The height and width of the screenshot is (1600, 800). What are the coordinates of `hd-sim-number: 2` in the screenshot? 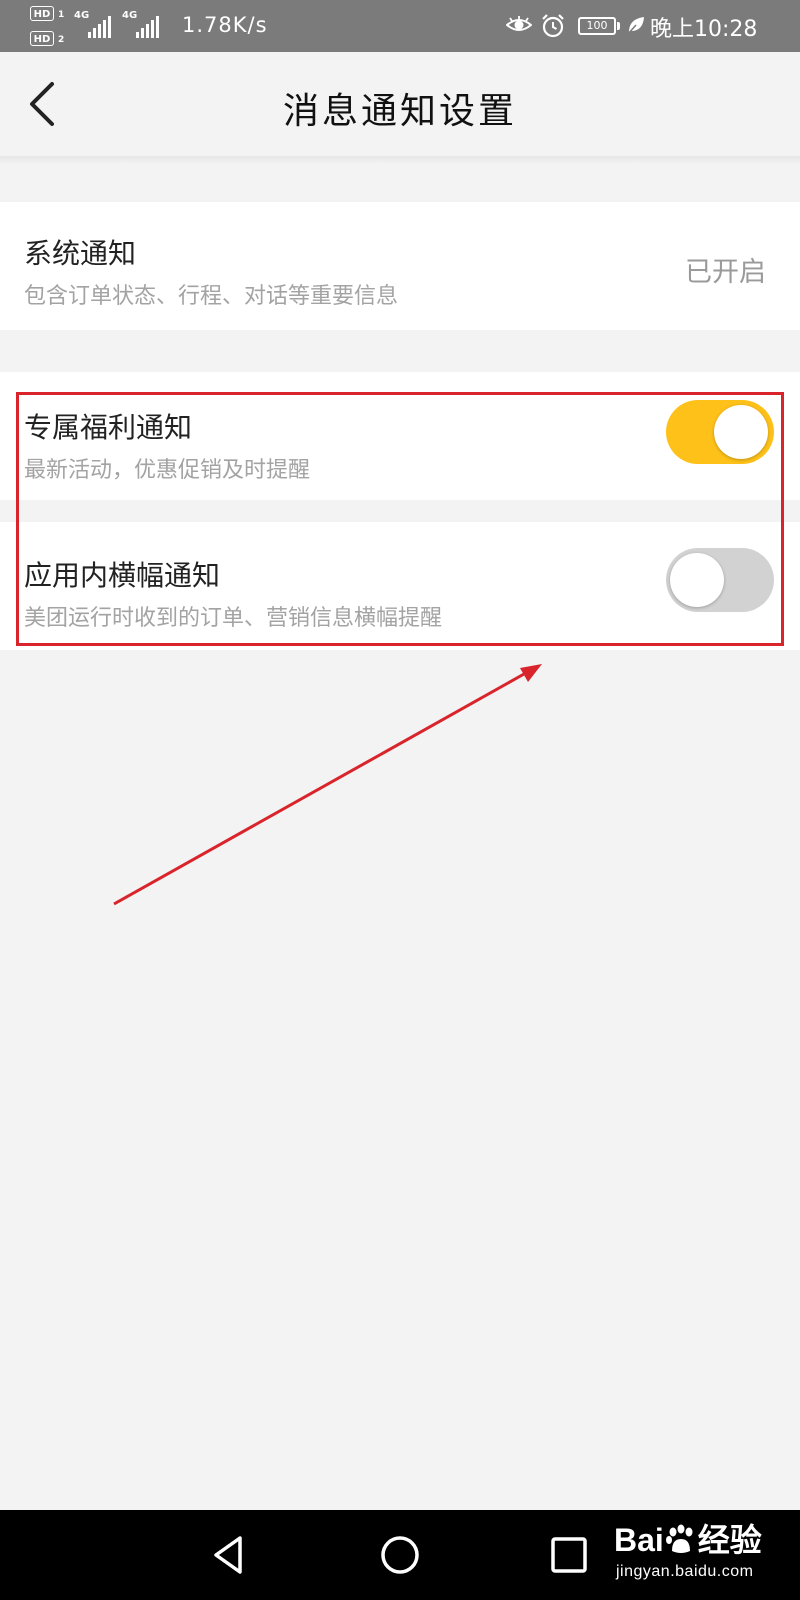 It's located at (61, 40).